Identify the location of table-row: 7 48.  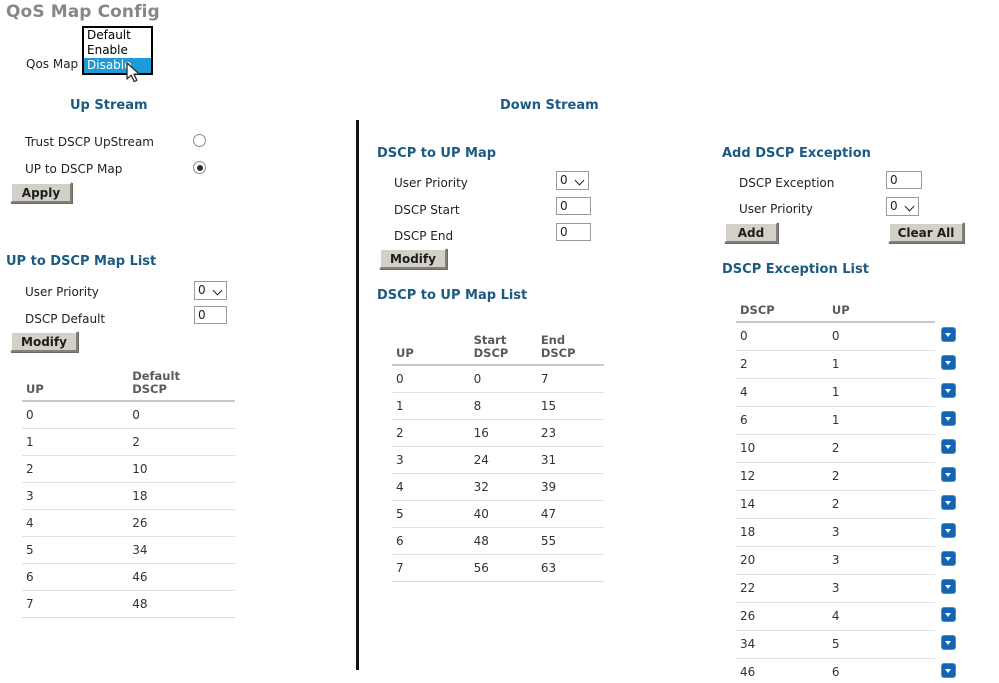
(128, 604).